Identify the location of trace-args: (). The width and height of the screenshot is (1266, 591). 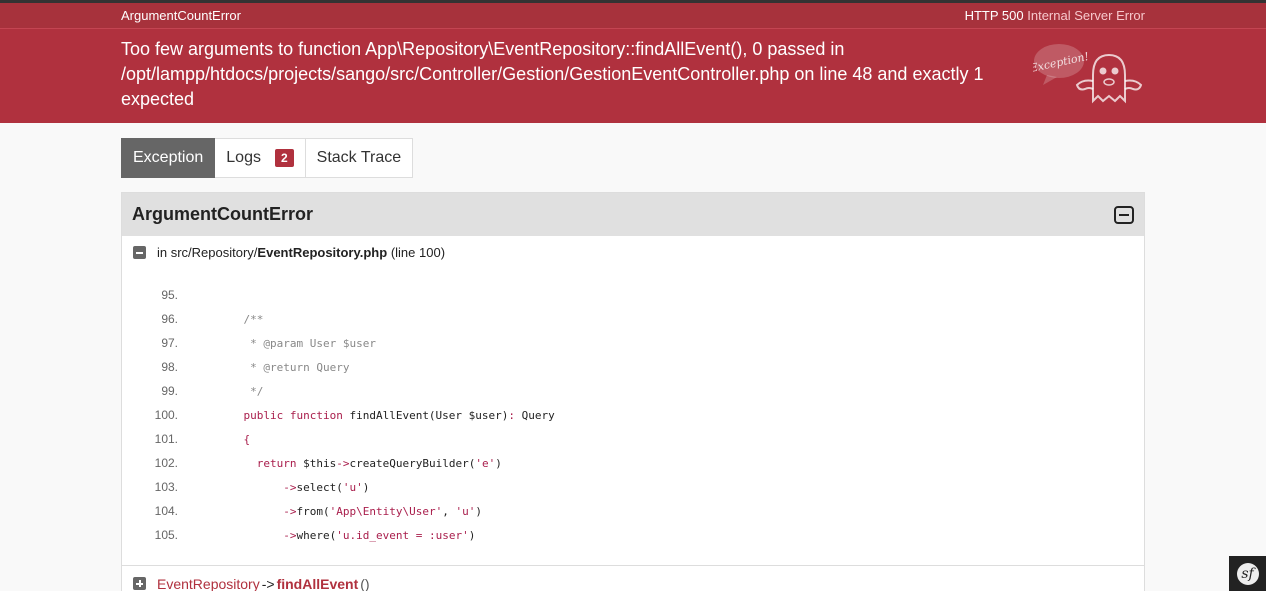
(365, 583).